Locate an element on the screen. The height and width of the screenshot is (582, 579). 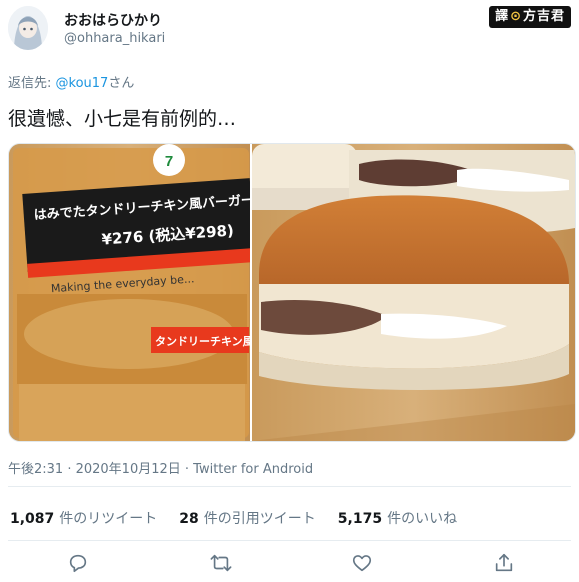
retweets-count: 1,087 is located at coordinates (32, 519).